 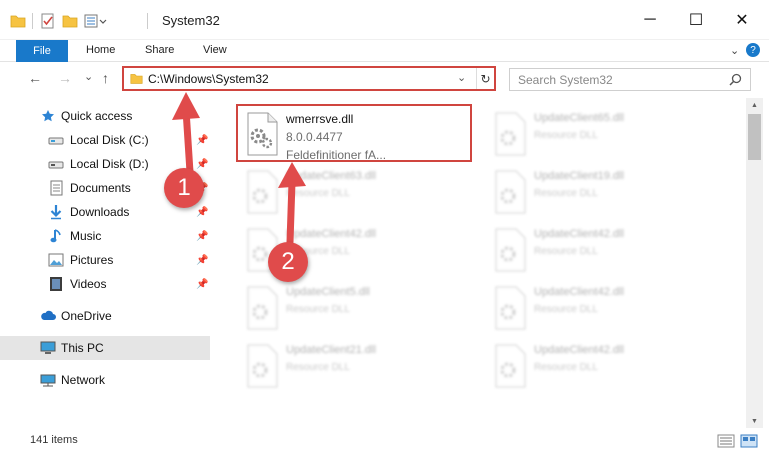 I want to click on sidebar-item-label: Pictures, so click(x=92, y=260).